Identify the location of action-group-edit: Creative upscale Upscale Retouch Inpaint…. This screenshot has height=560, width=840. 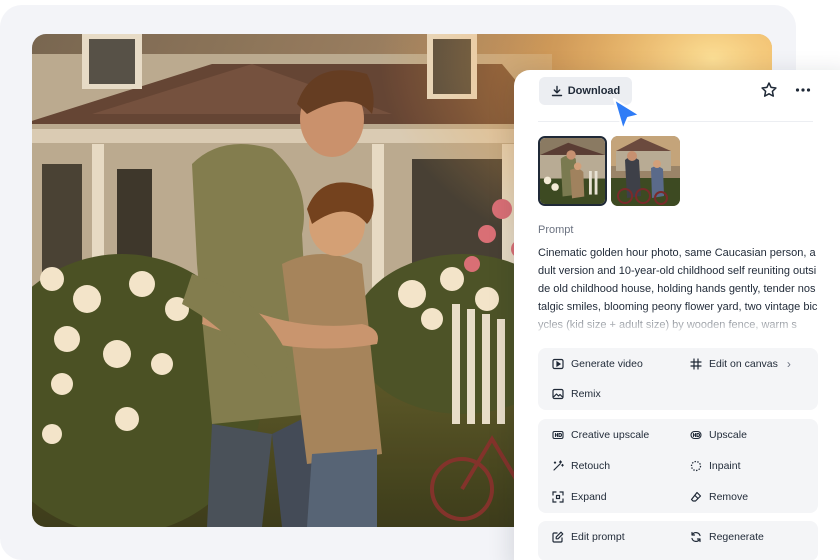
(678, 466).